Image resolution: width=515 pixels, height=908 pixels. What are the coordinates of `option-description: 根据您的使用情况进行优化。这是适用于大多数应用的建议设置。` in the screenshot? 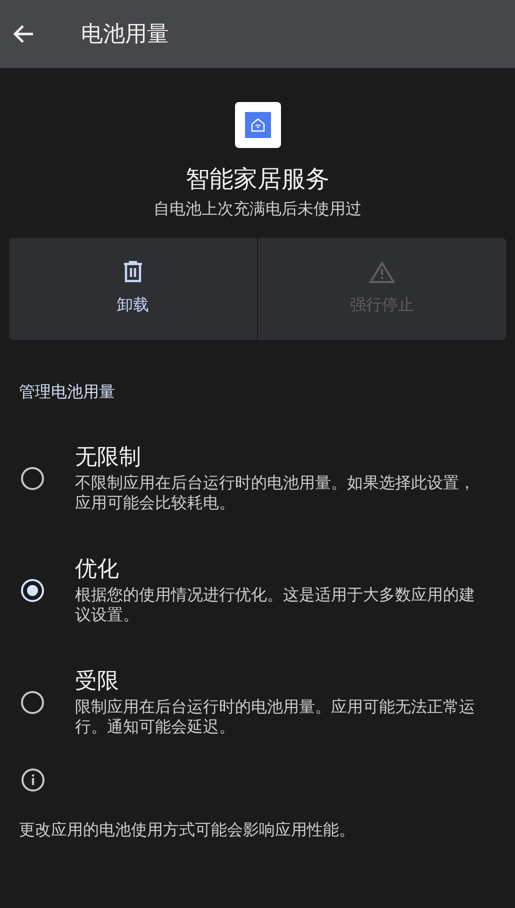 It's located at (275, 605).